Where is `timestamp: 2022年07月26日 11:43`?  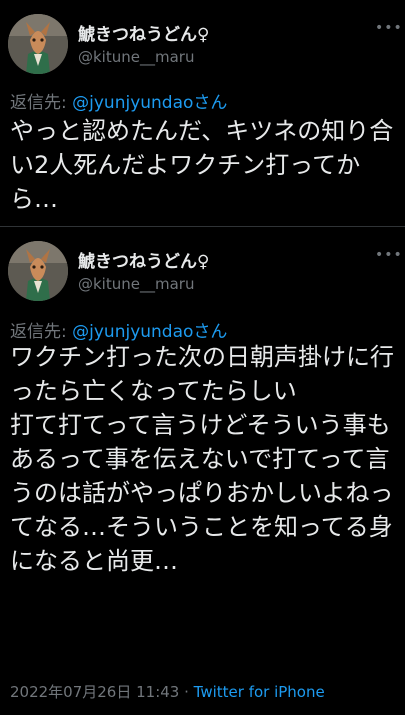 timestamp: 2022年07月26日 11:43 is located at coordinates (94, 692).